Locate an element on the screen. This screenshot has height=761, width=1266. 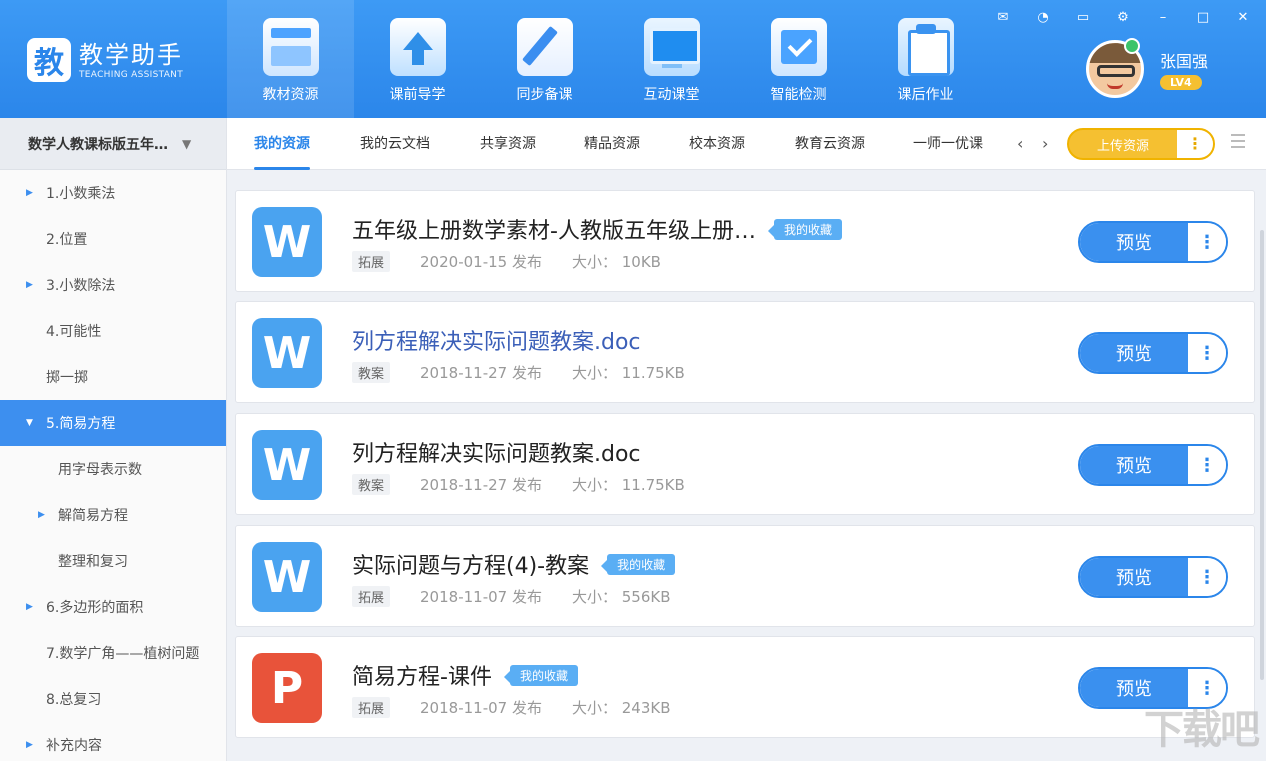
tree-item-label: 6.多边形的面积 is located at coordinates (95, 608).